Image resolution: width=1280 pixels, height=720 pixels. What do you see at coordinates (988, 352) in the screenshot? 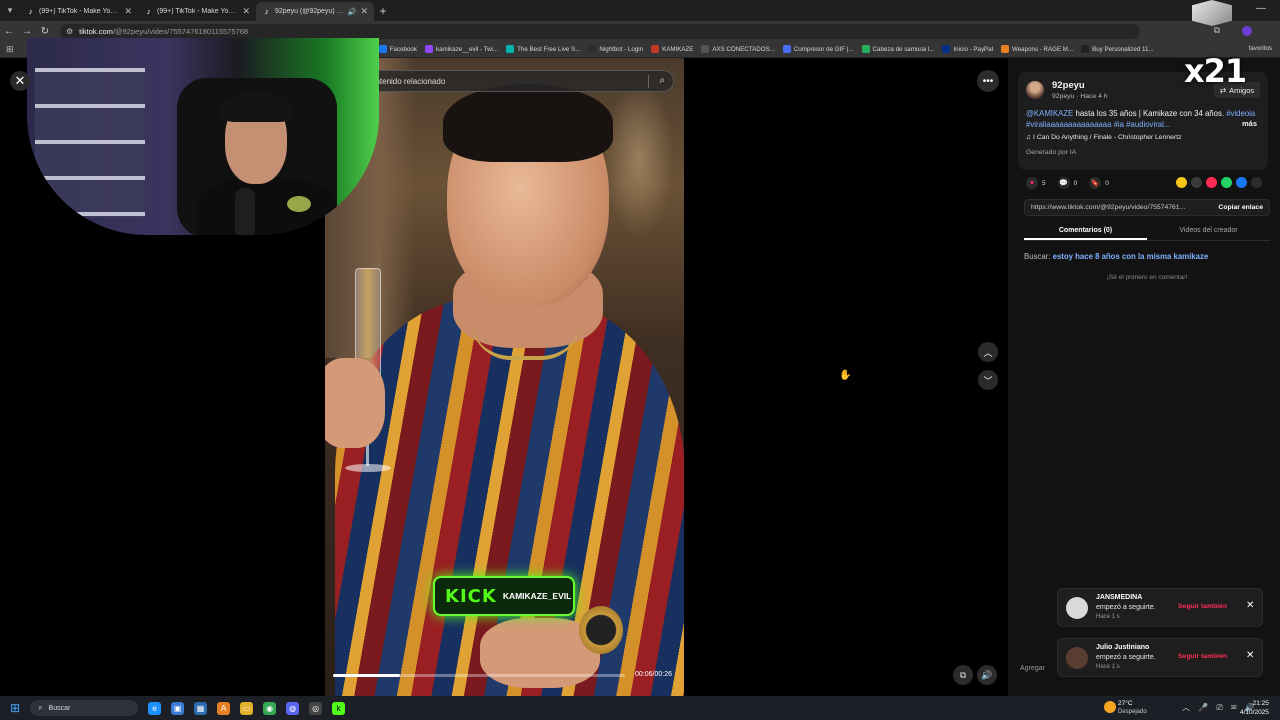
I see `previous-video-icon: ︿` at bounding box center [988, 352].